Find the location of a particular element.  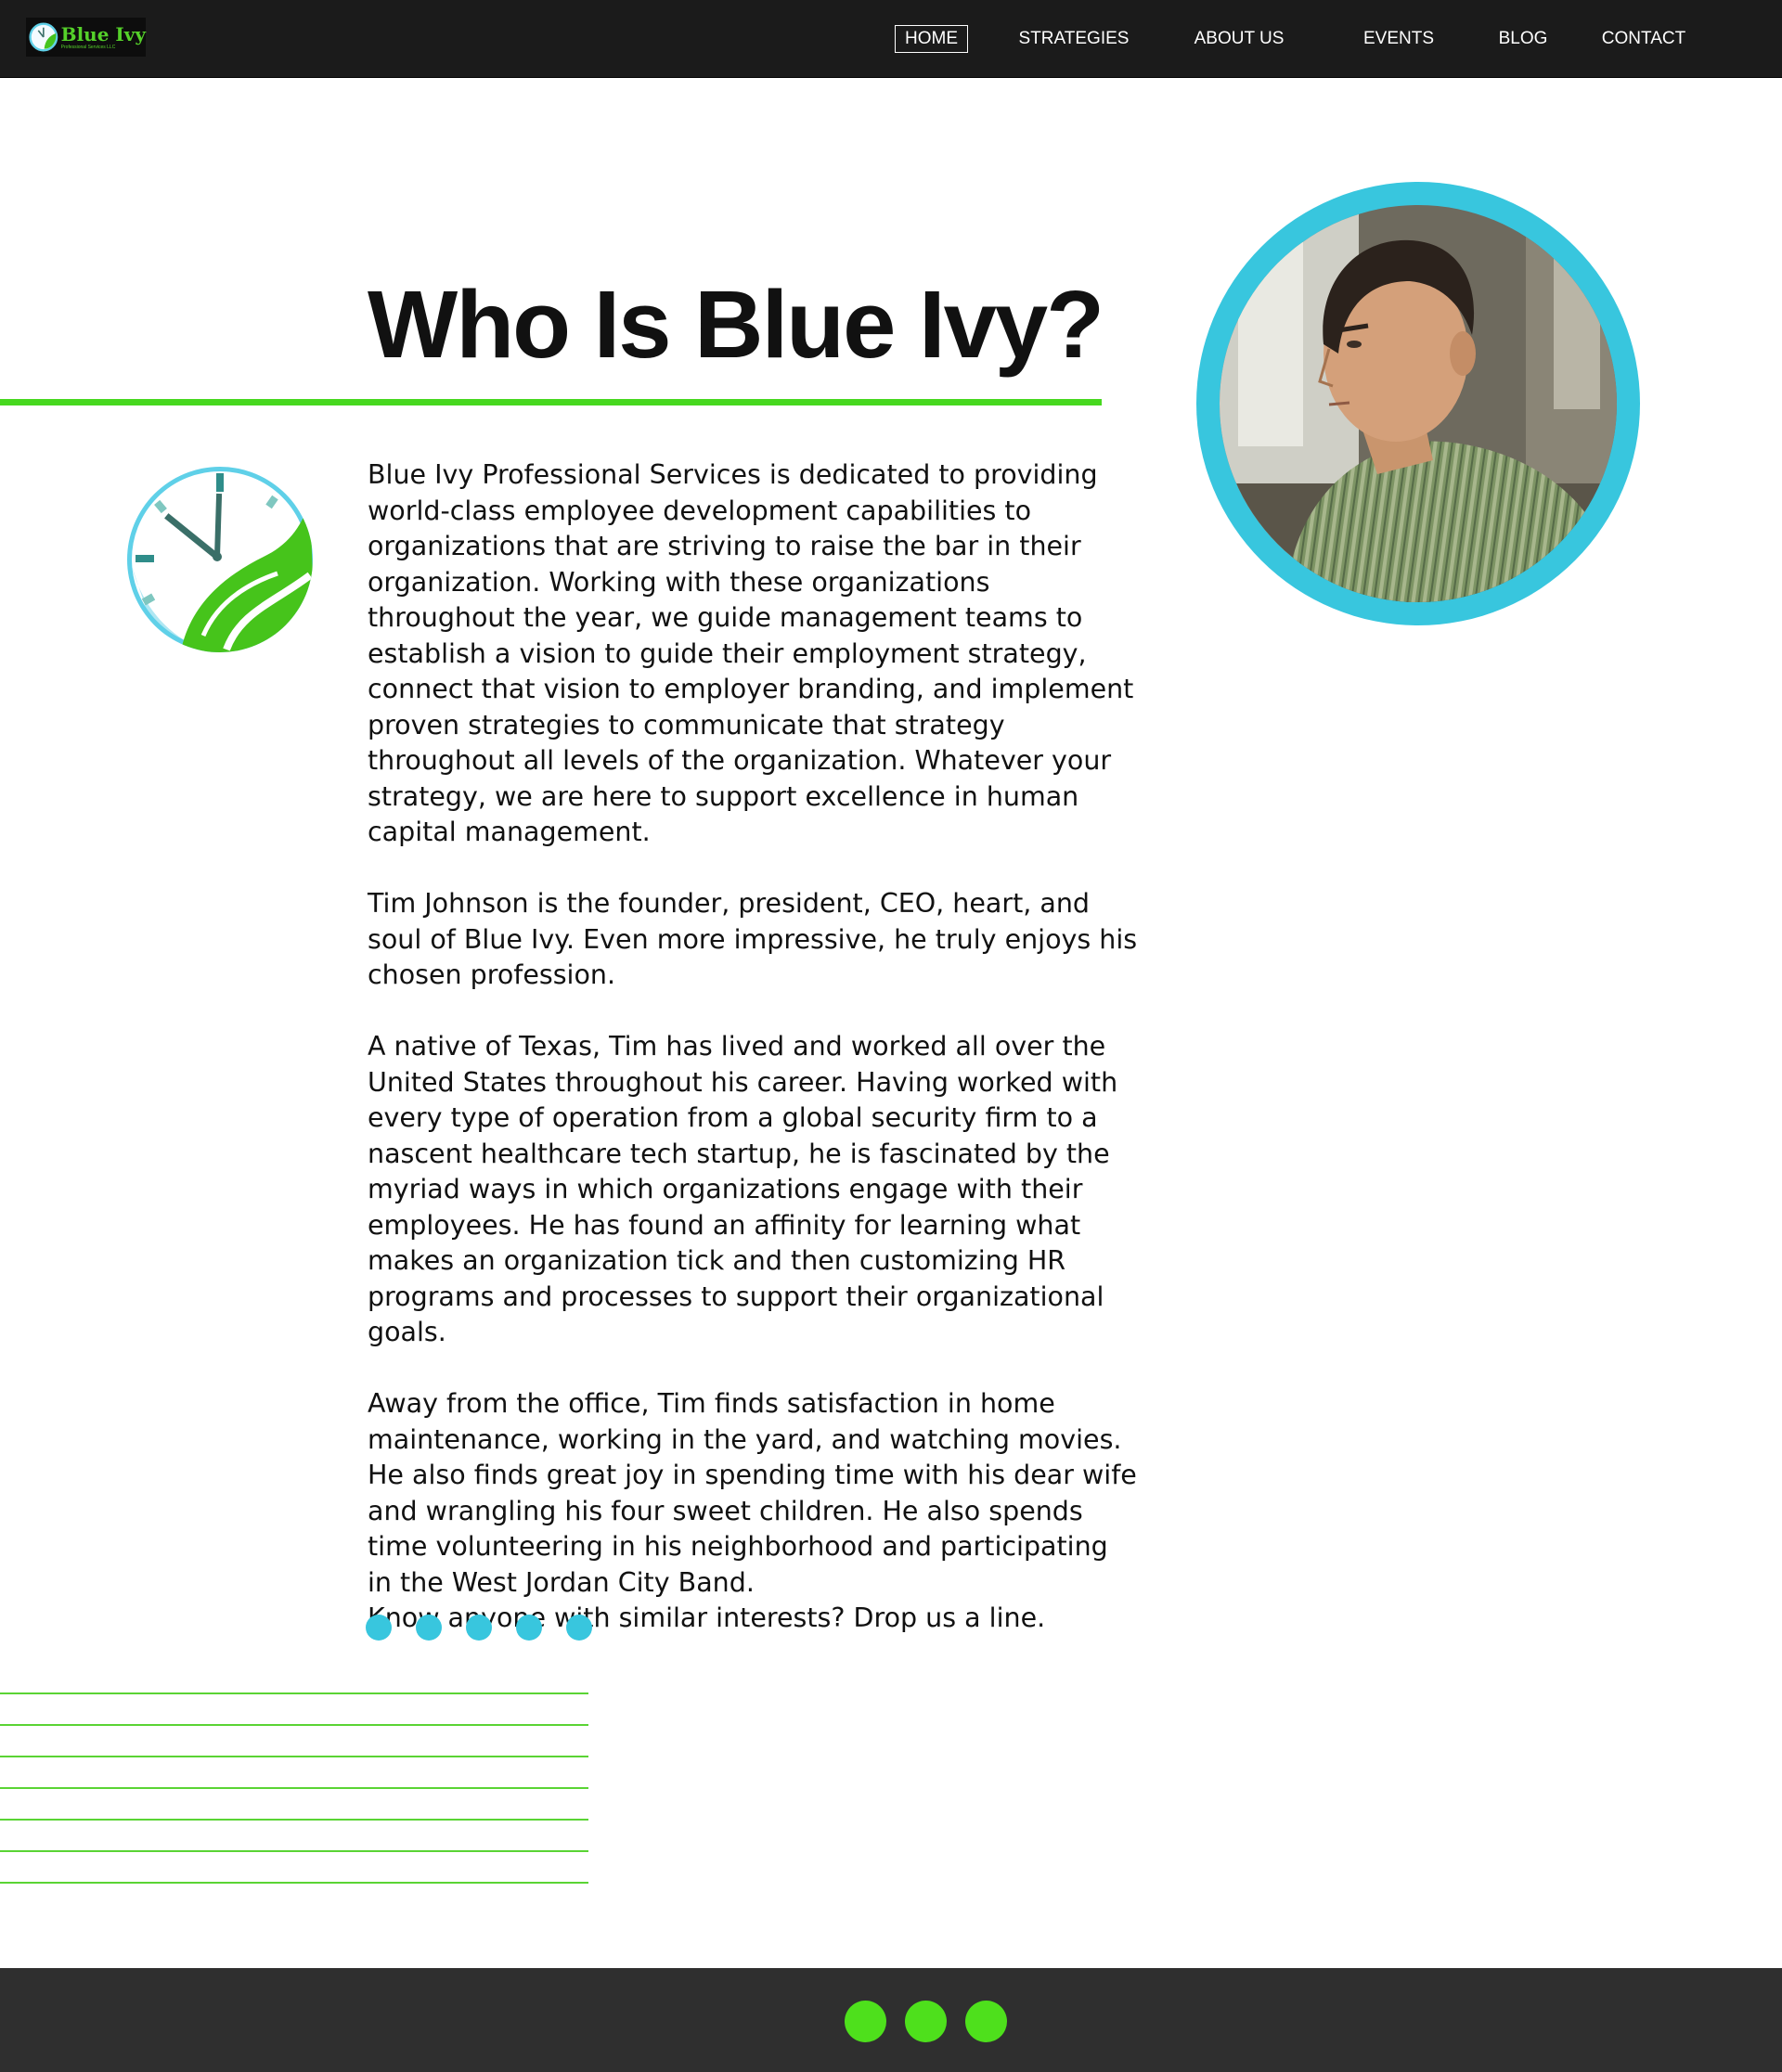

portrait-photo is located at coordinates (1418, 403).